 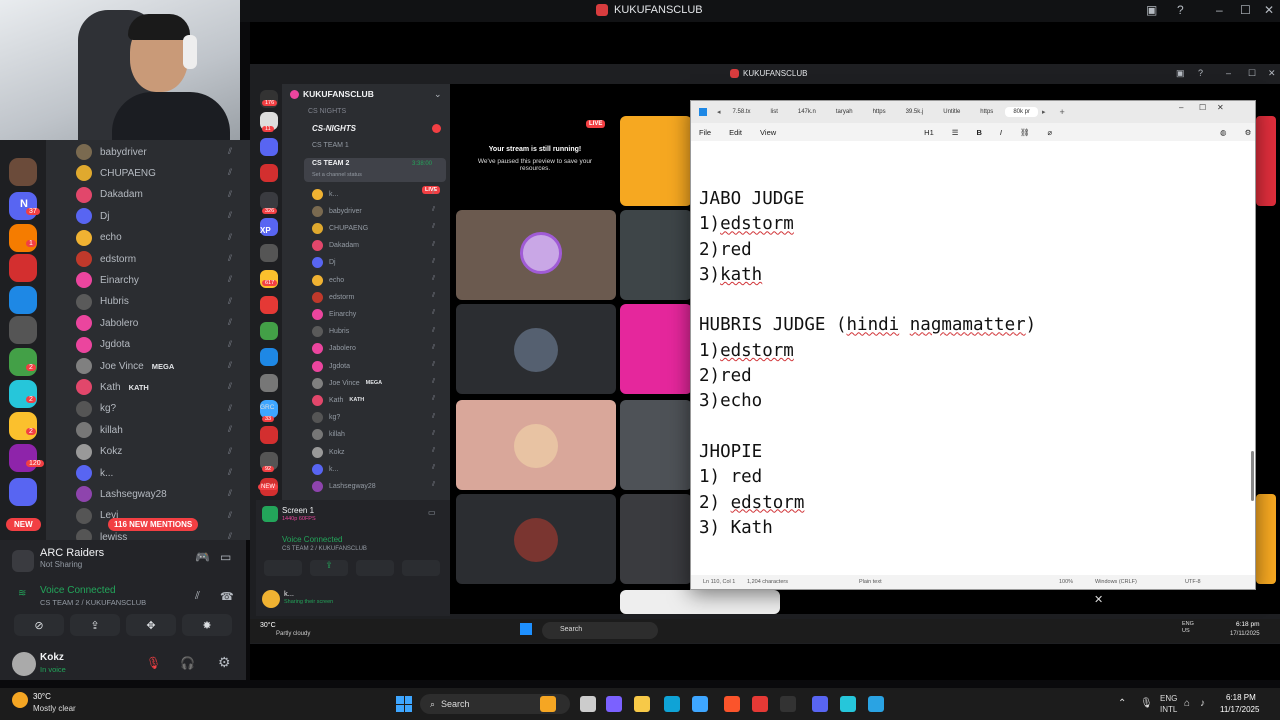 I want to click on member-row: edstorm, so click(x=106, y=259).